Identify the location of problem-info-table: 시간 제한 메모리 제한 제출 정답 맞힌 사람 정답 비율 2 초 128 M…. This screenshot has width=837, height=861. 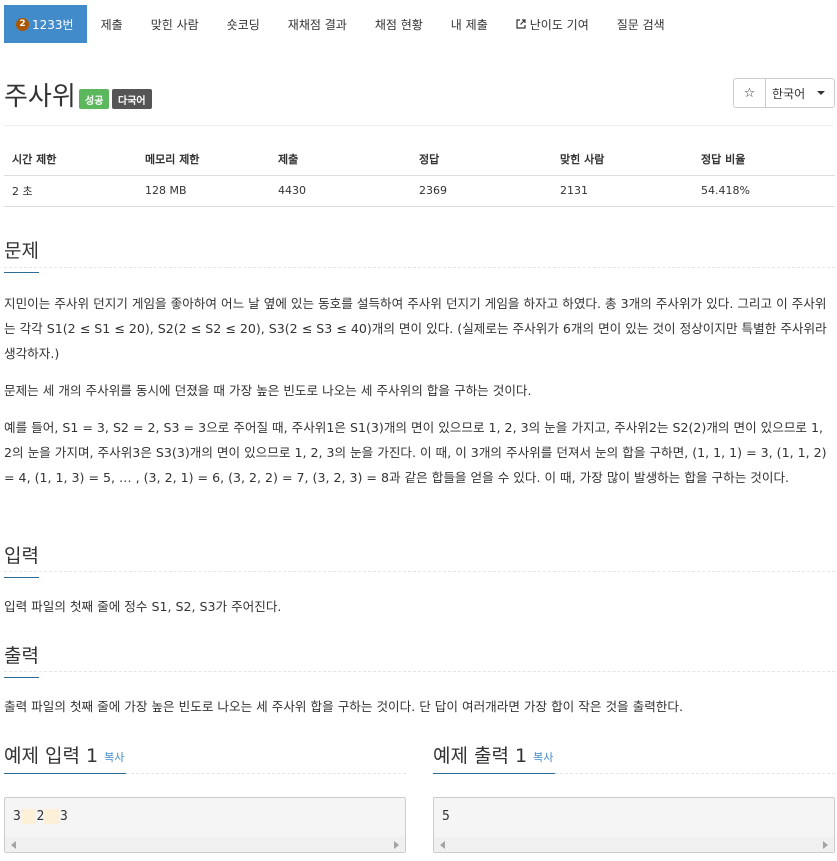
(419, 175).